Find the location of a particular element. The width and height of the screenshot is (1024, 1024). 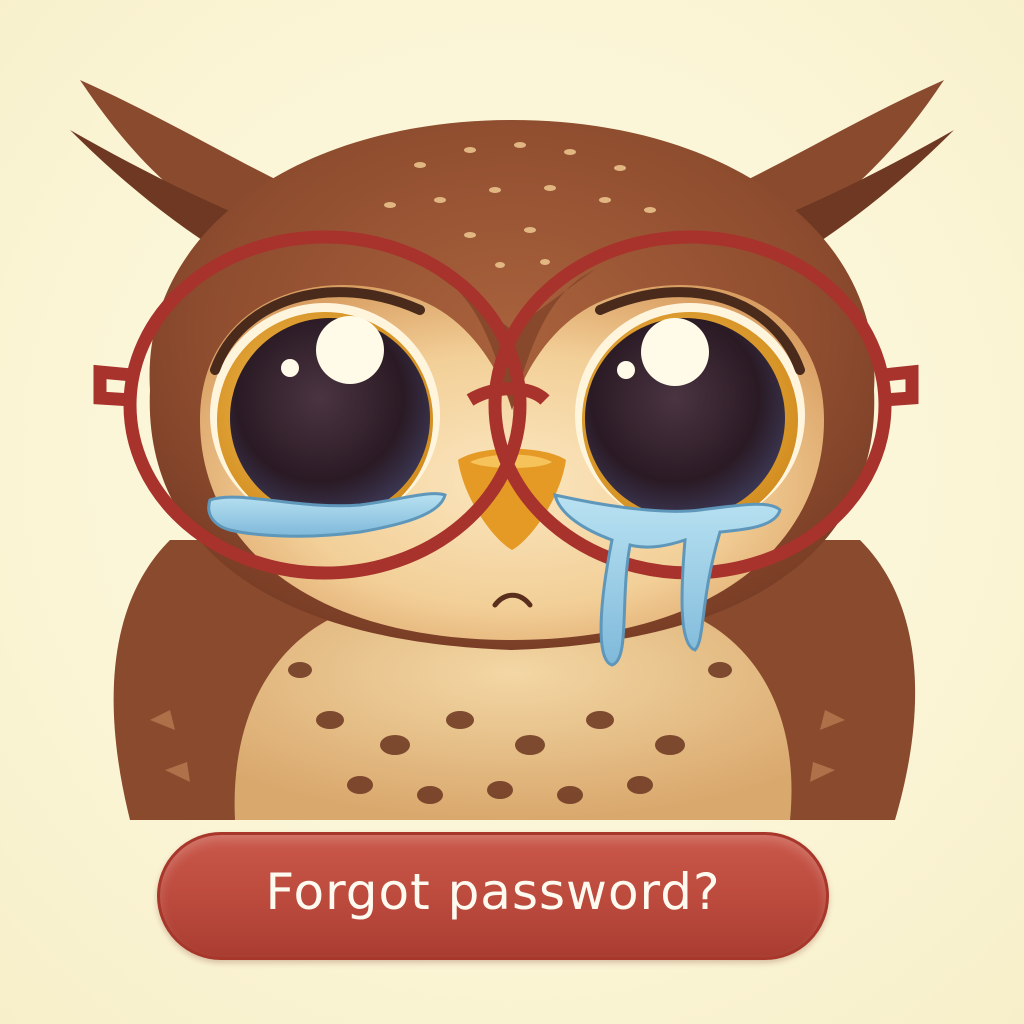

forgot-password-button: Forgot password? is located at coordinates (493, 896).